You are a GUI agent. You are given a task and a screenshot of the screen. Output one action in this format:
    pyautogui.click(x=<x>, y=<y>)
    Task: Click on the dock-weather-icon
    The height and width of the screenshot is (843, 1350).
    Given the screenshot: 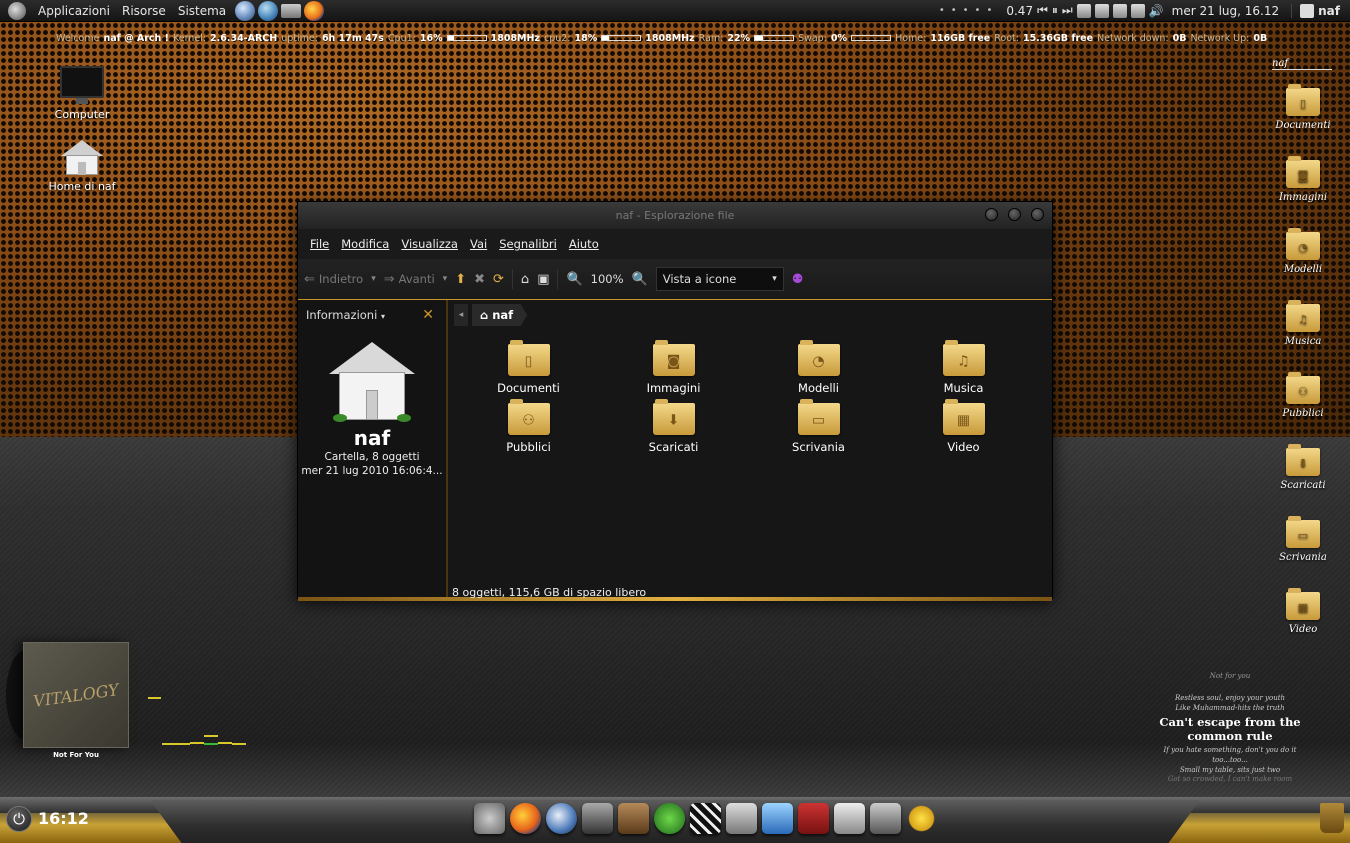 What is the action you would take?
    pyautogui.click(x=921, y=818)
    